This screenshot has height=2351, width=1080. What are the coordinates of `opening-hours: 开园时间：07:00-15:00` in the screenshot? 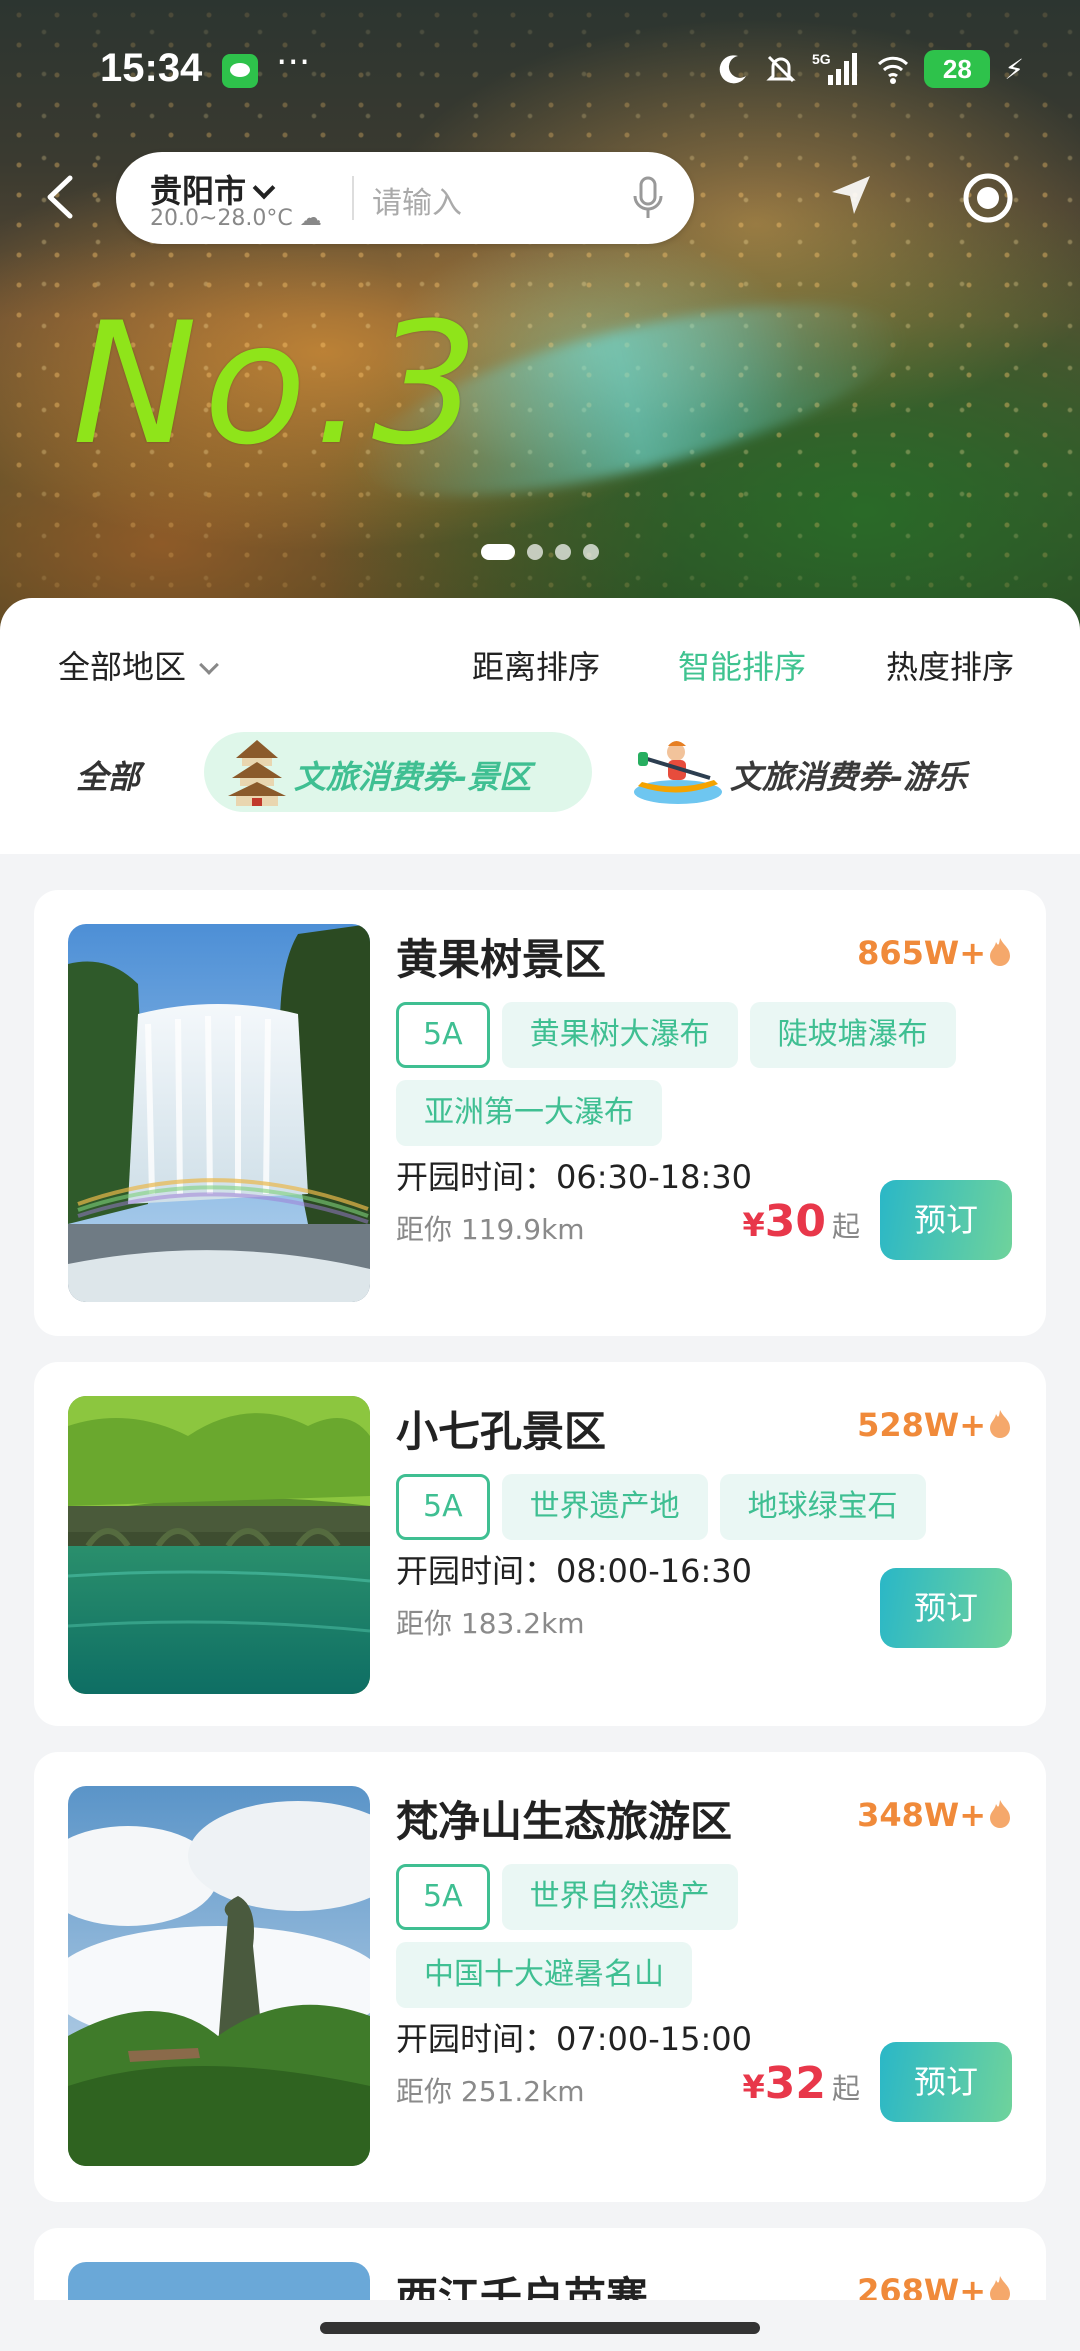 It's located at (574, 2037).